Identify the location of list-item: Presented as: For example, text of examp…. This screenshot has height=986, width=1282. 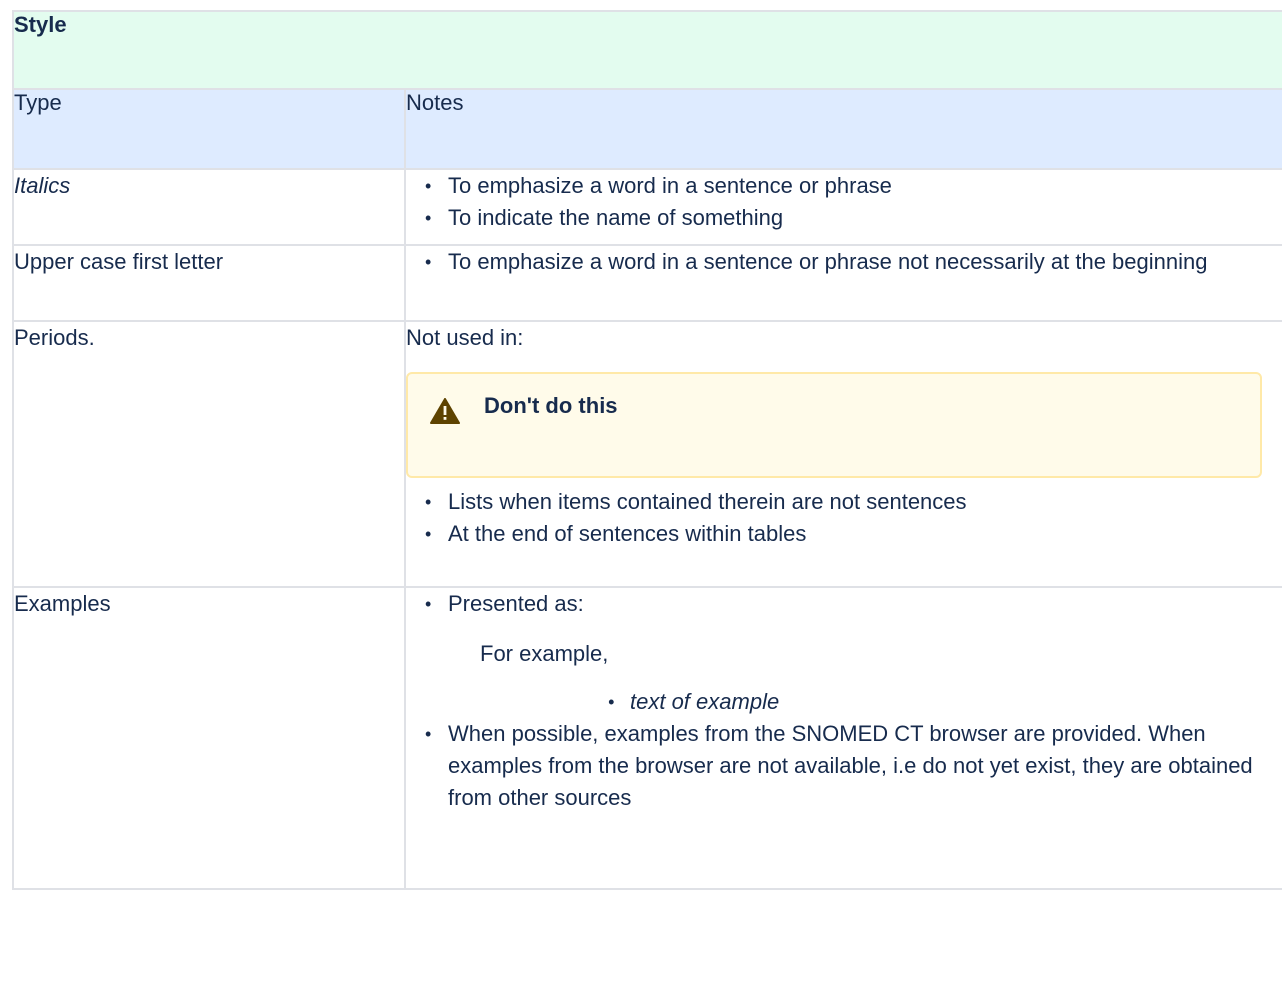
(853, 653).